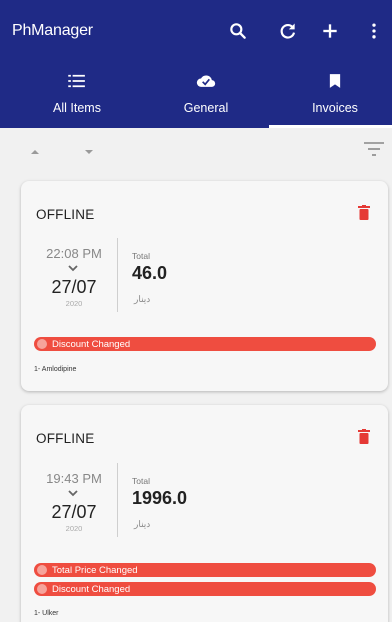  I want to click on search-icon, so click(238, 31).